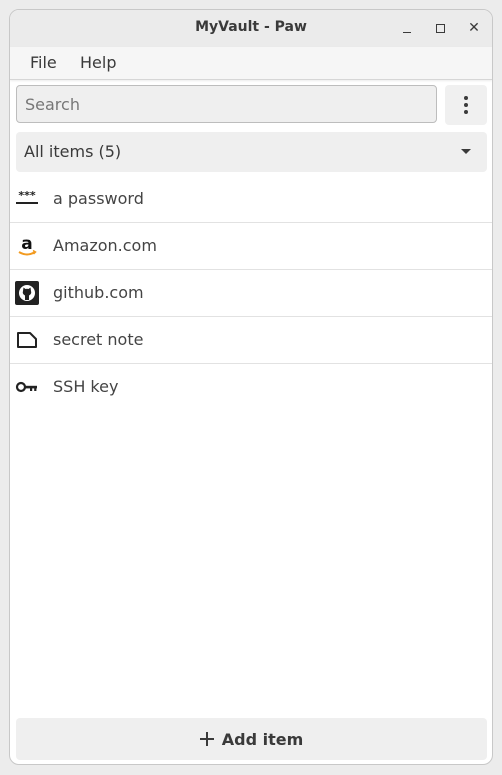 Image resolution: width=502 pixels, height=775 pixels. I want to click on add-item-button: Add item, so click(251, 739).